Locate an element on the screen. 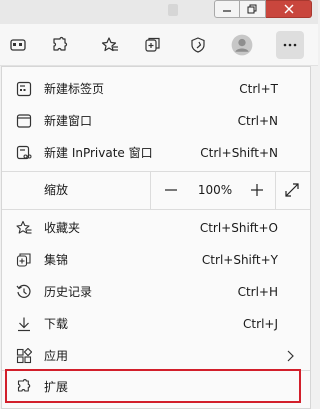 This screenshot has width=320, height=409. minimize-button is located at coordinates (227, 9).